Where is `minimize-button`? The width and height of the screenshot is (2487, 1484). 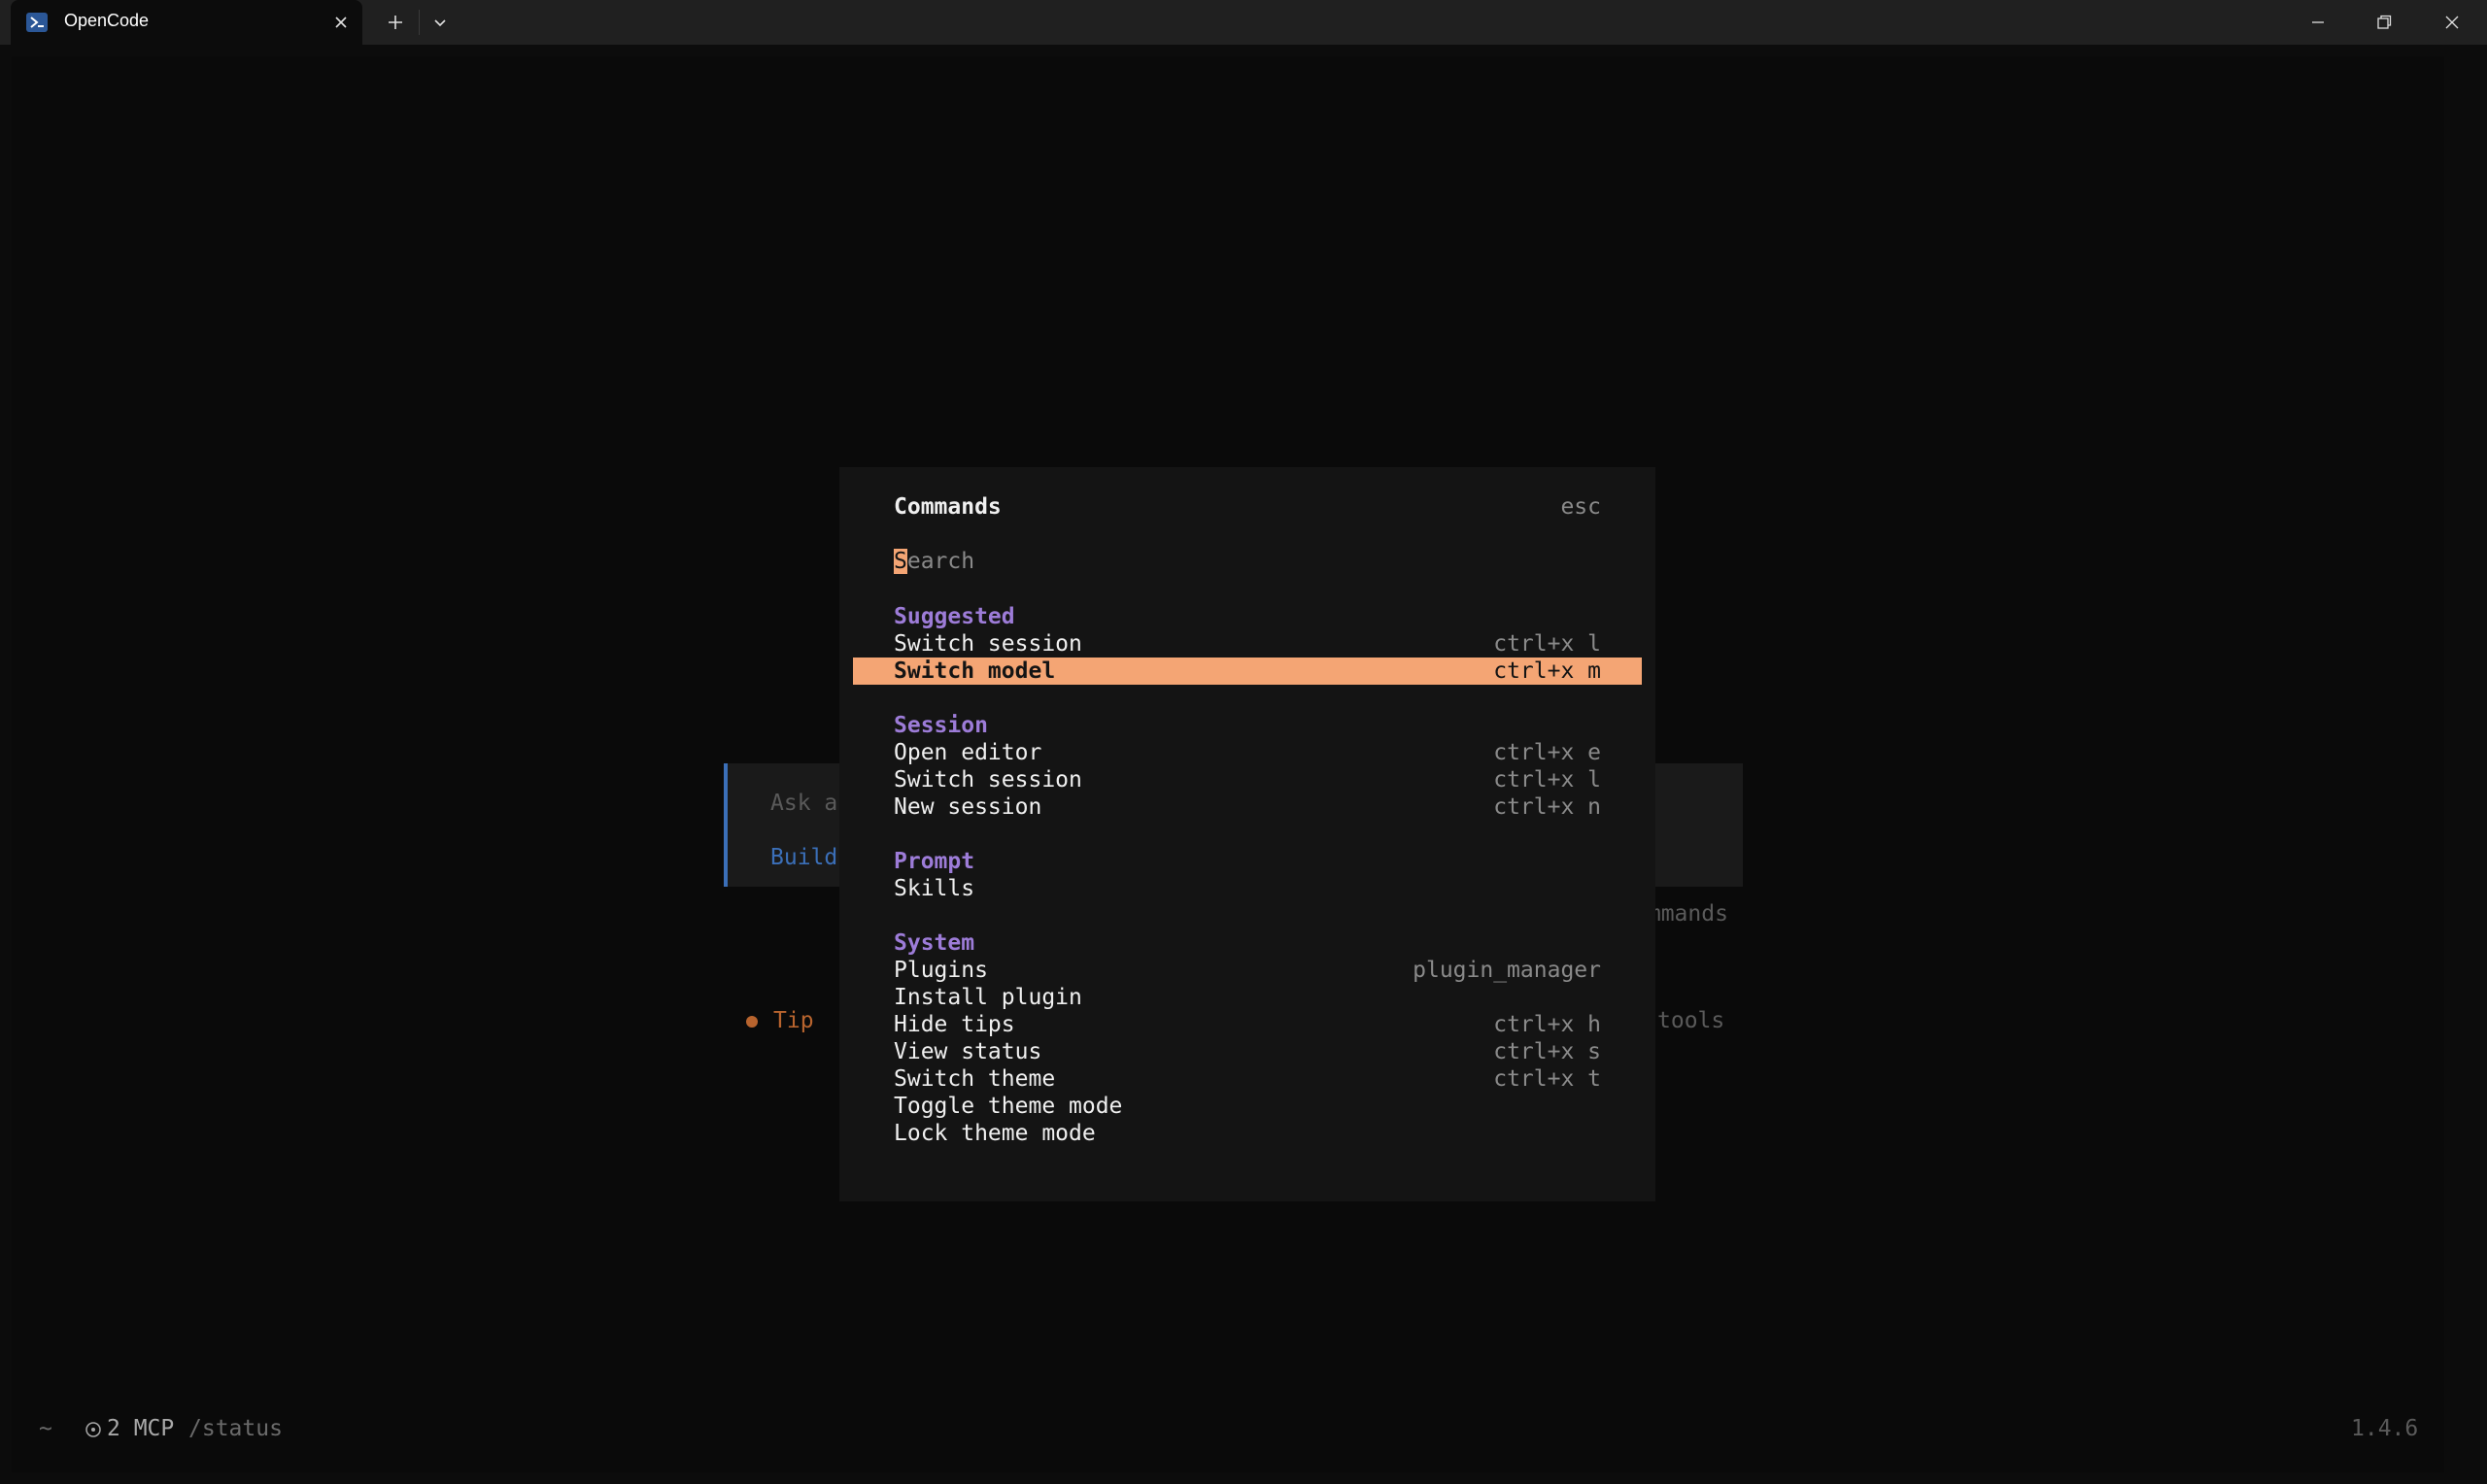 minimize-button is located at coordinates (2318, 22).